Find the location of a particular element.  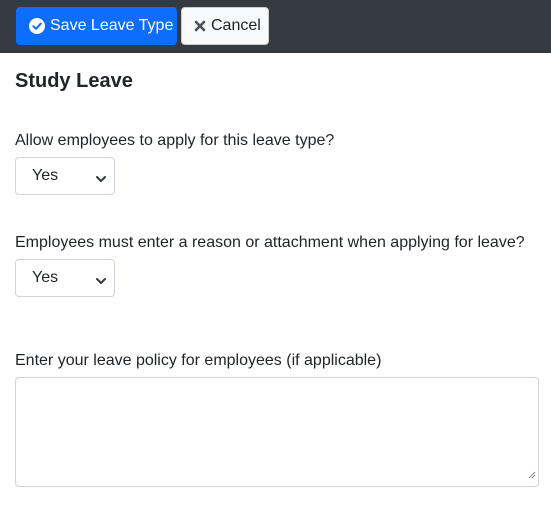

allow-apply-select: Yes is located at coordinates (65, 176).